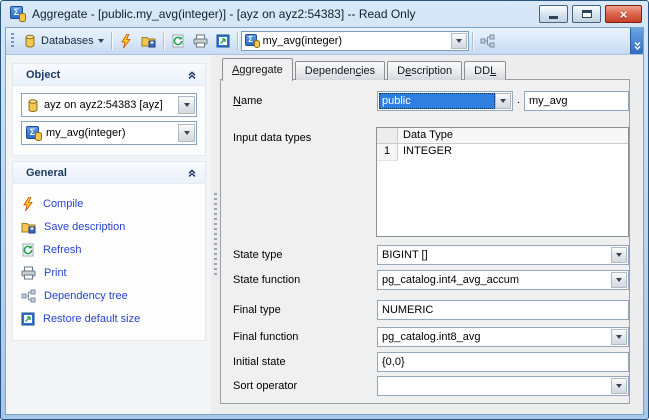 Image resolution: width=649 pixels, height=420 pixels. I want to click on chevron-down-icon, so click(100, 41).